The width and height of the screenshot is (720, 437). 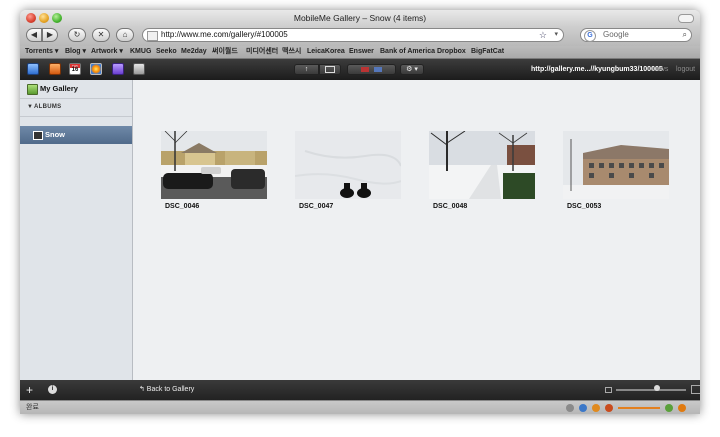 What do you see at coordinates (48, 107) in the screenshot?
I see `albums-header-label: ALBUMS` at bounding box center [48, 107].